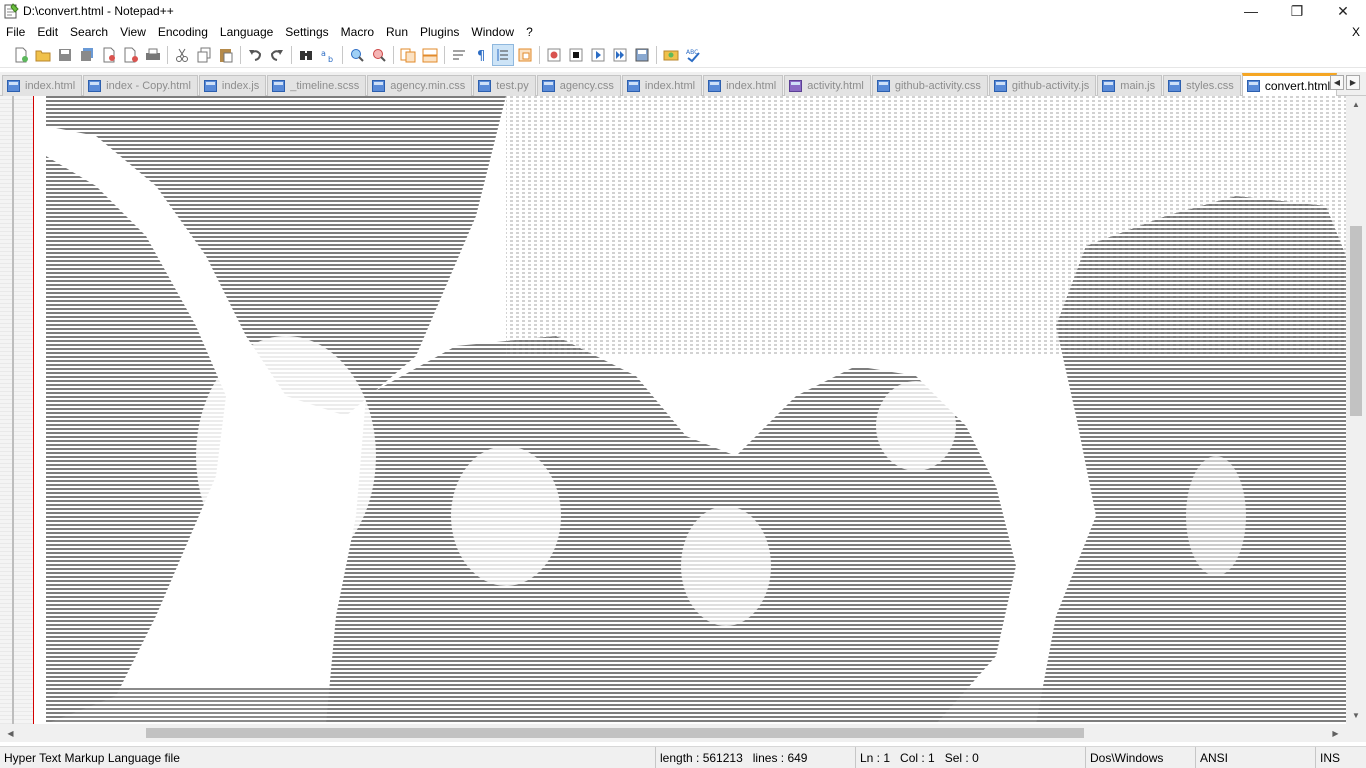 This screenshot has height=768, width=1366. I want to click on launch-browser-icon, so click(671, 55).